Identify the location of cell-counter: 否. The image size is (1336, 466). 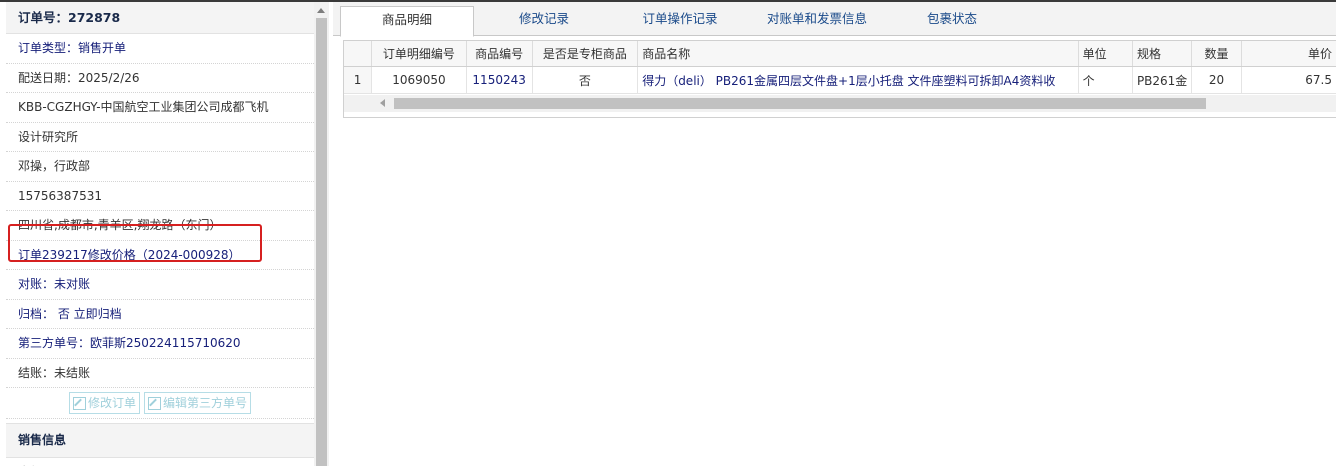
(585, 80).